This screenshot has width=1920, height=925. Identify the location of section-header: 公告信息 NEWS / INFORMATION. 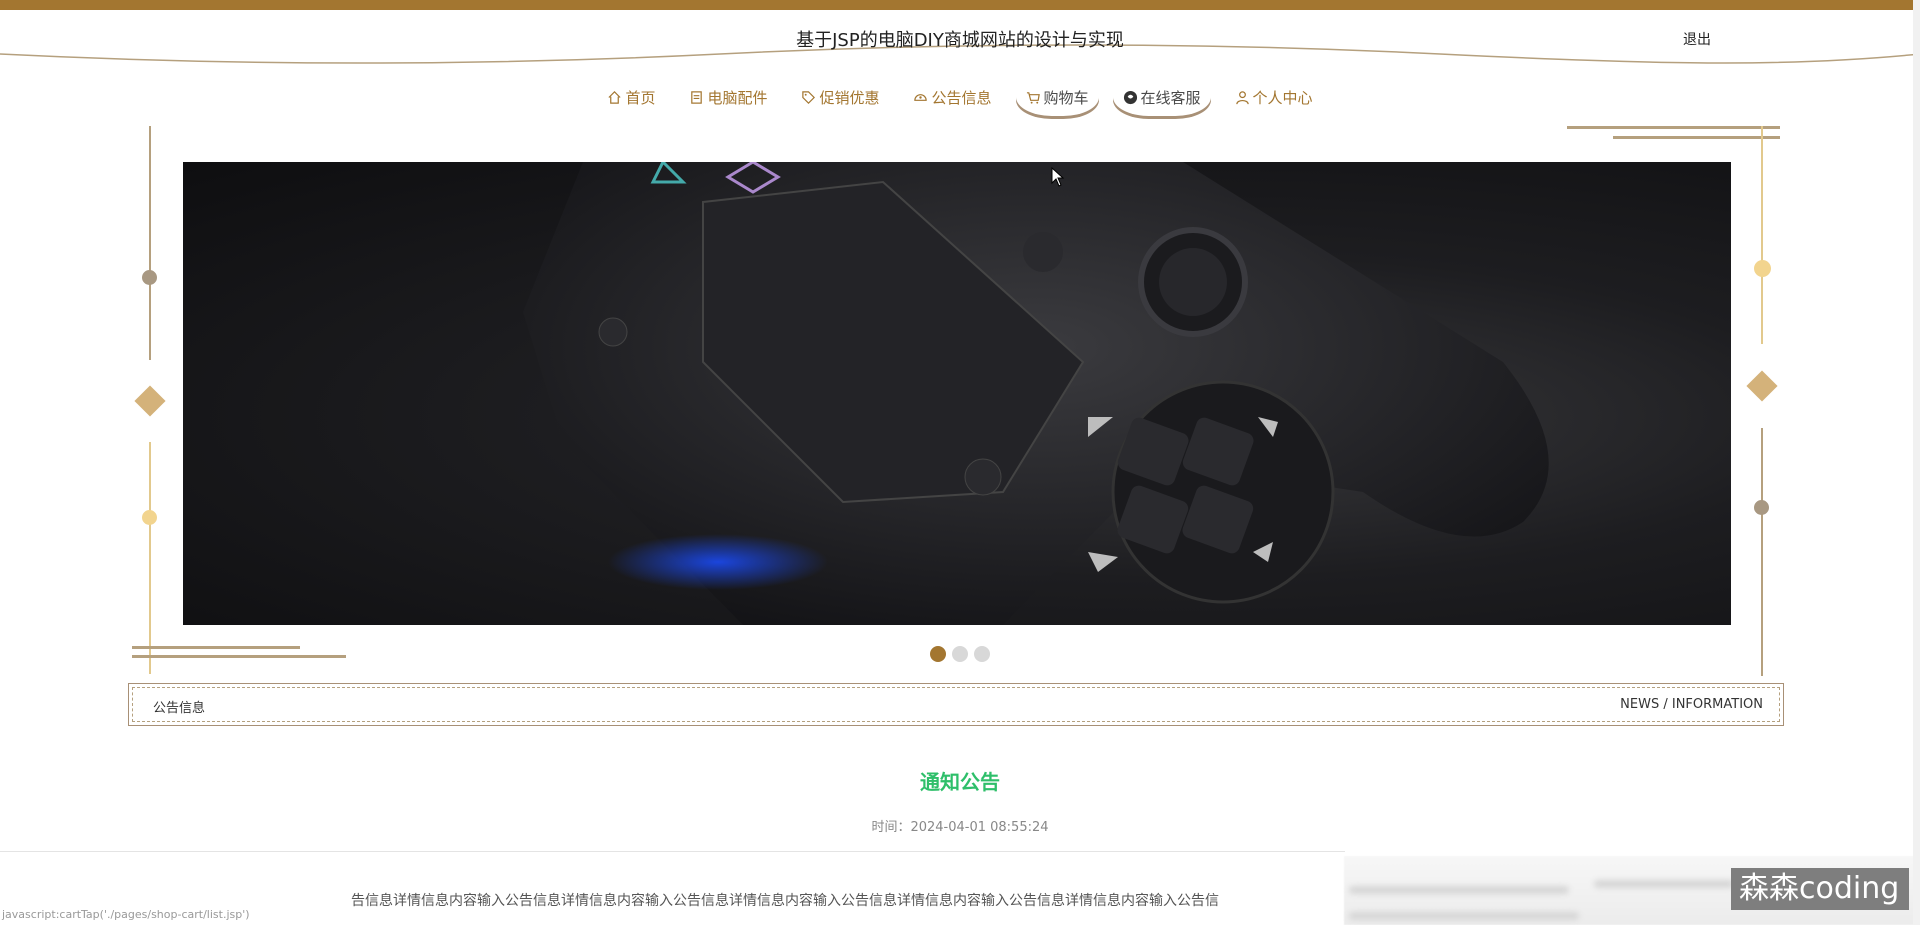
(956, 704).